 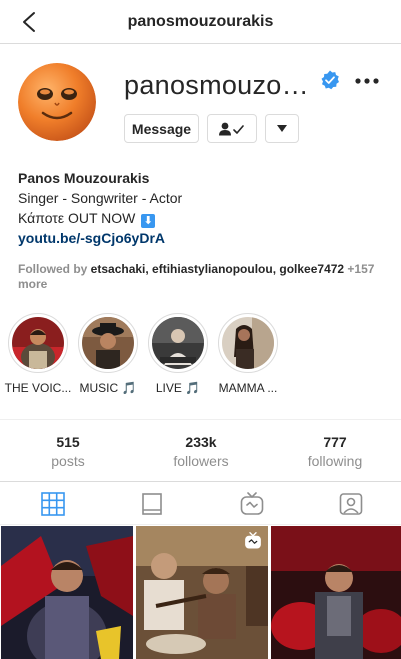 I want to click on bio-line-2: Κάποτε OUT NOW ⬇, so click(x=203, y=218).